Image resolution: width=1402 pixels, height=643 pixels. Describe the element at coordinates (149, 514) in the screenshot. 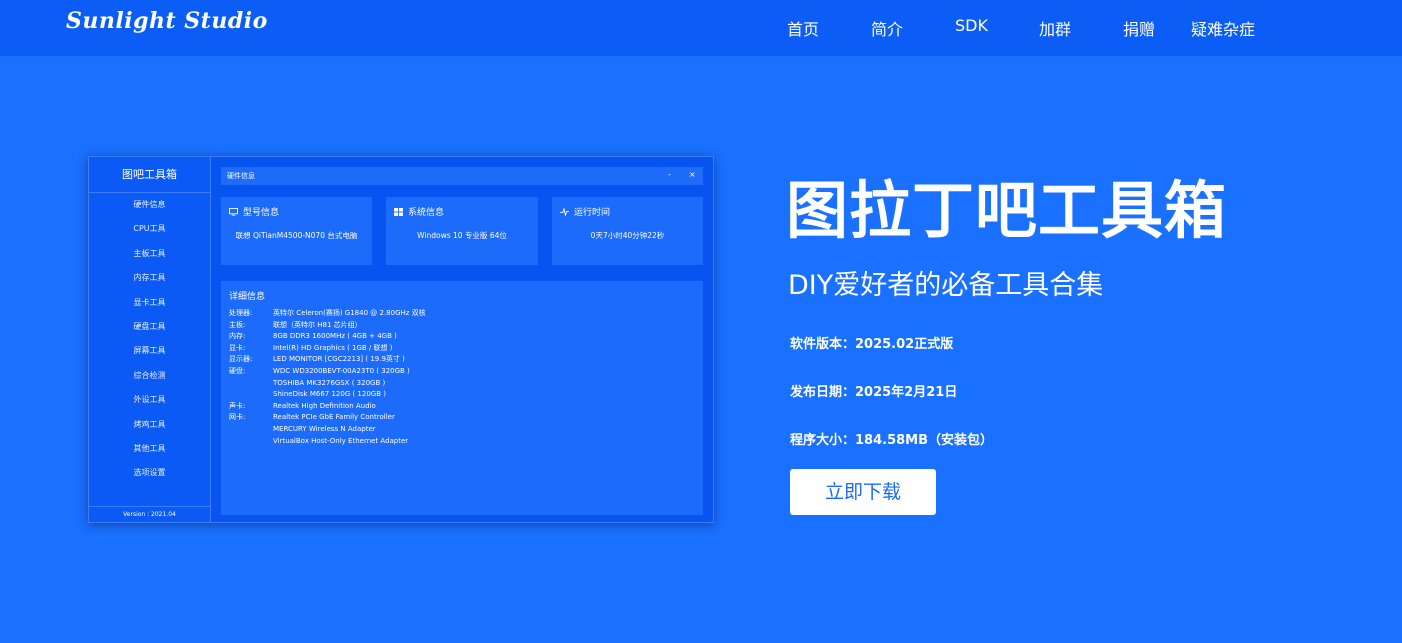

I see `app-version: Version : 2021.04` at that location.